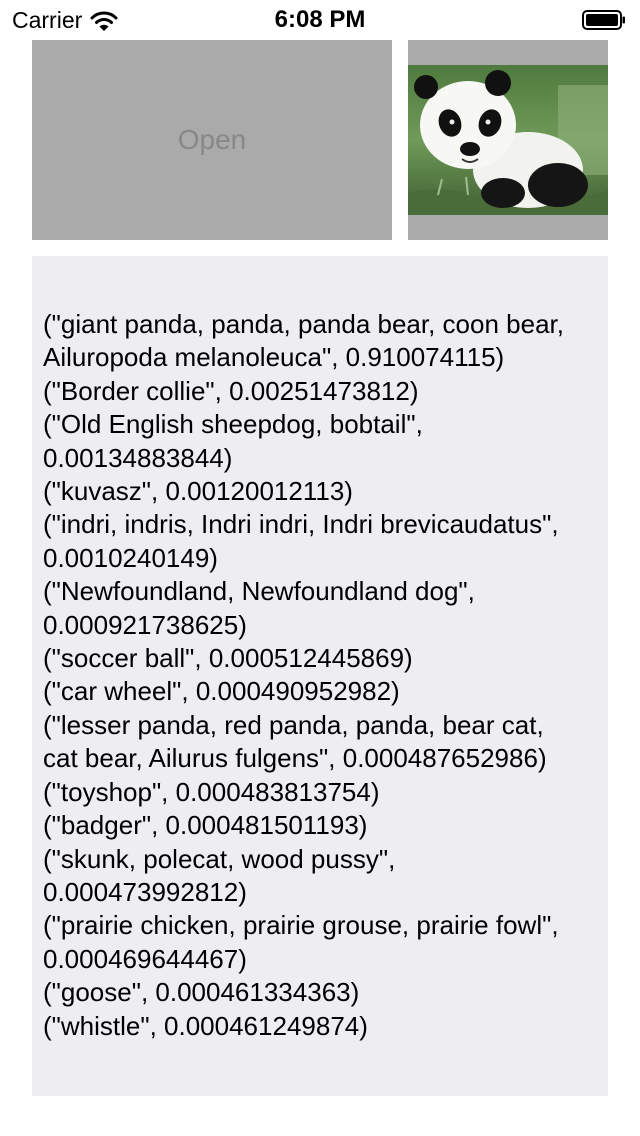 The width and height of the screenshot is (640, 1136). Describe the element at coordinates (198, 491) in the screenshot. I see `result-line: ("kuvasz", 0.00120012113)` at that location.